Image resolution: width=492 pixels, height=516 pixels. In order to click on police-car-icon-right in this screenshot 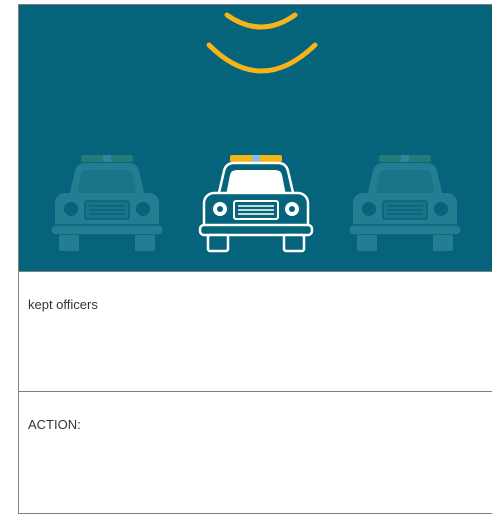, I will do `click(405, 203)`.